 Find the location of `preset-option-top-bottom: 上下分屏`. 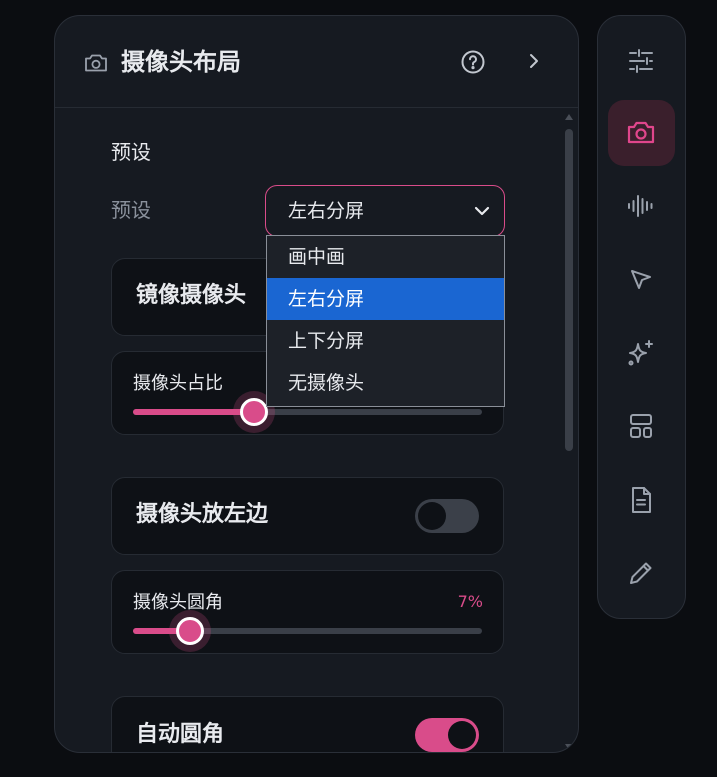

preset-option-top-bottom: 上下分屏 is located at coordinates (385, 341).